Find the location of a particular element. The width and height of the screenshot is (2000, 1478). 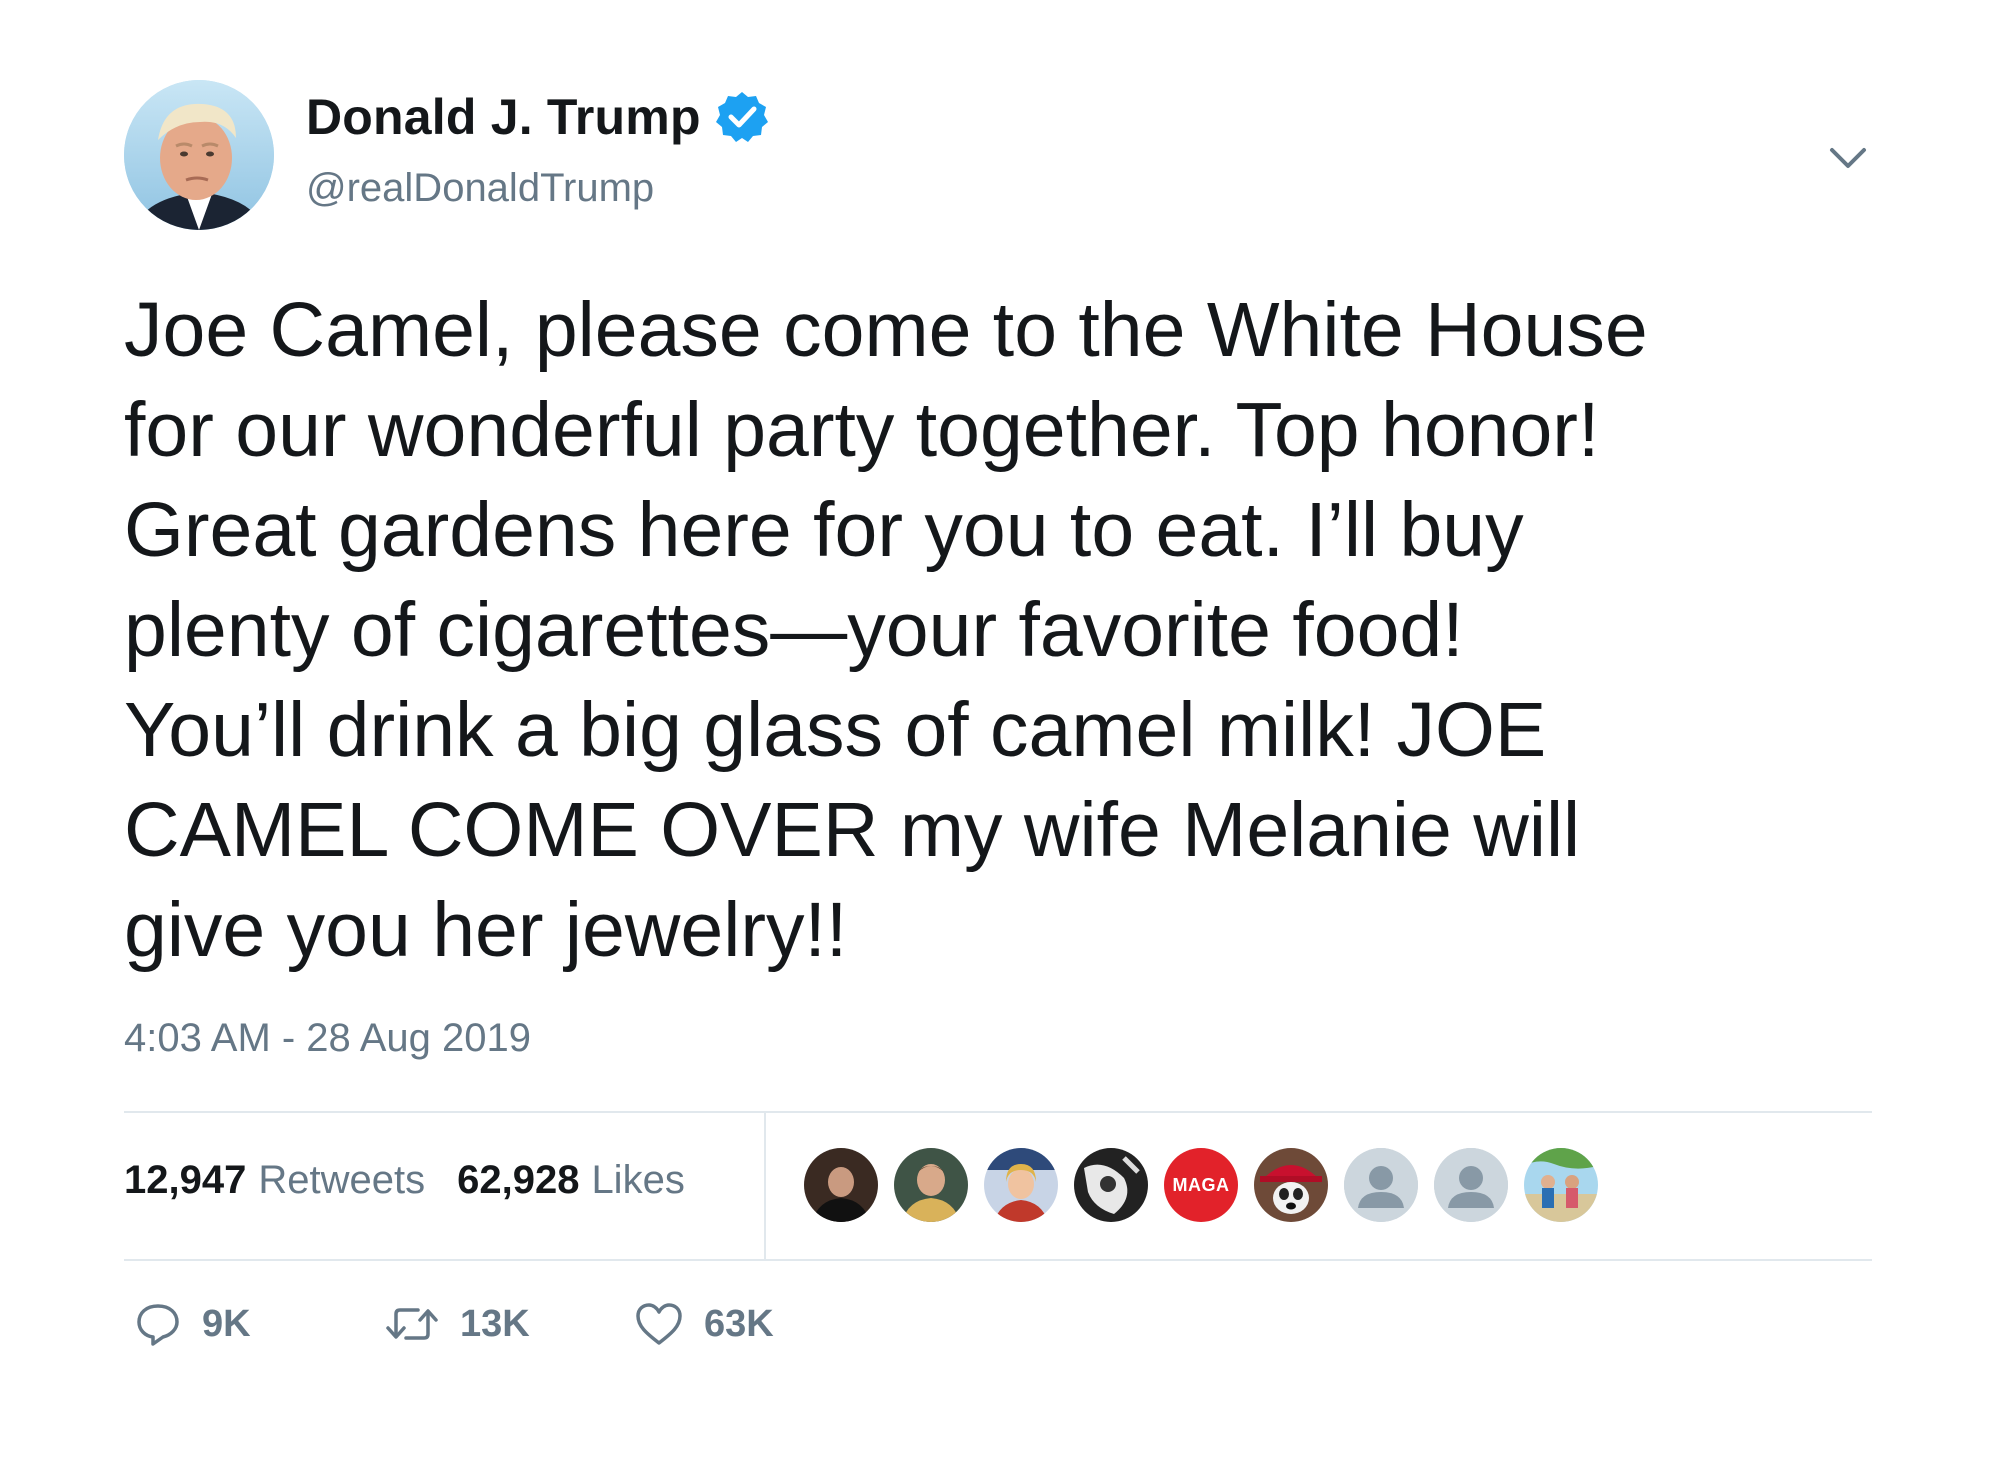

author-name-row: Donald J. Trump is located at coordinates (537, 117).